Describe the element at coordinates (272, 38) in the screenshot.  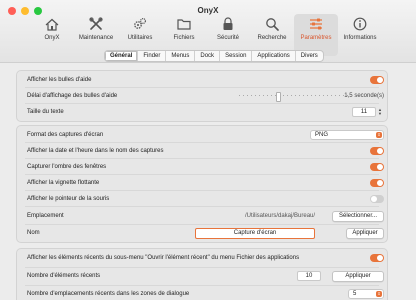
I see `toolbar-label: Recherche` at that location.